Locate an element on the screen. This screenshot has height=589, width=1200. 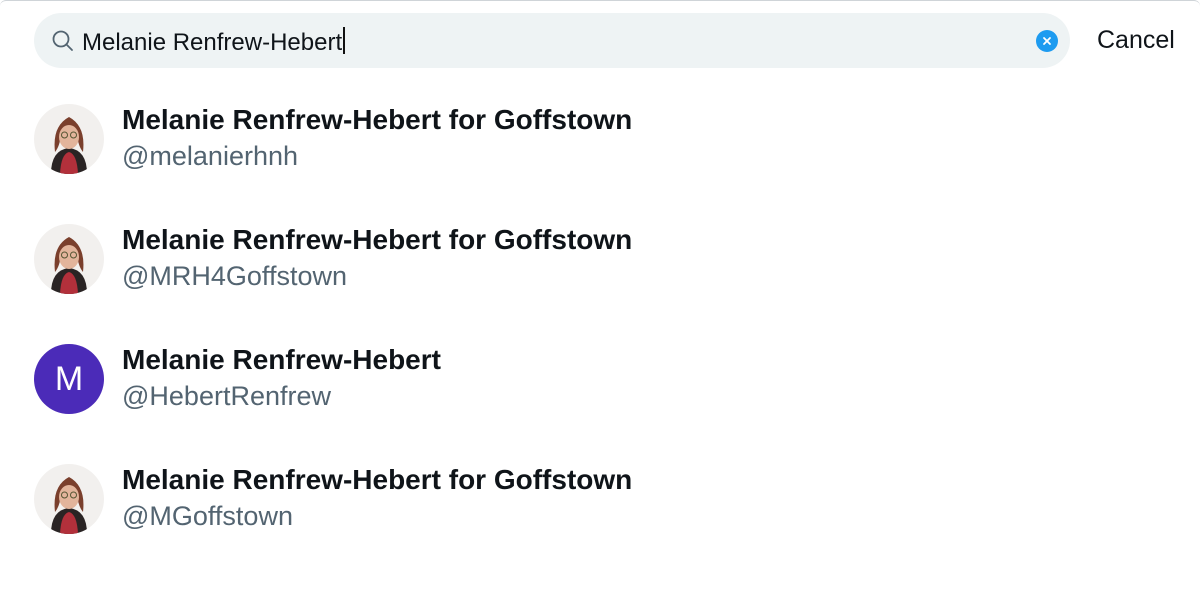
close-icon is located at coordinates (1047, 41).